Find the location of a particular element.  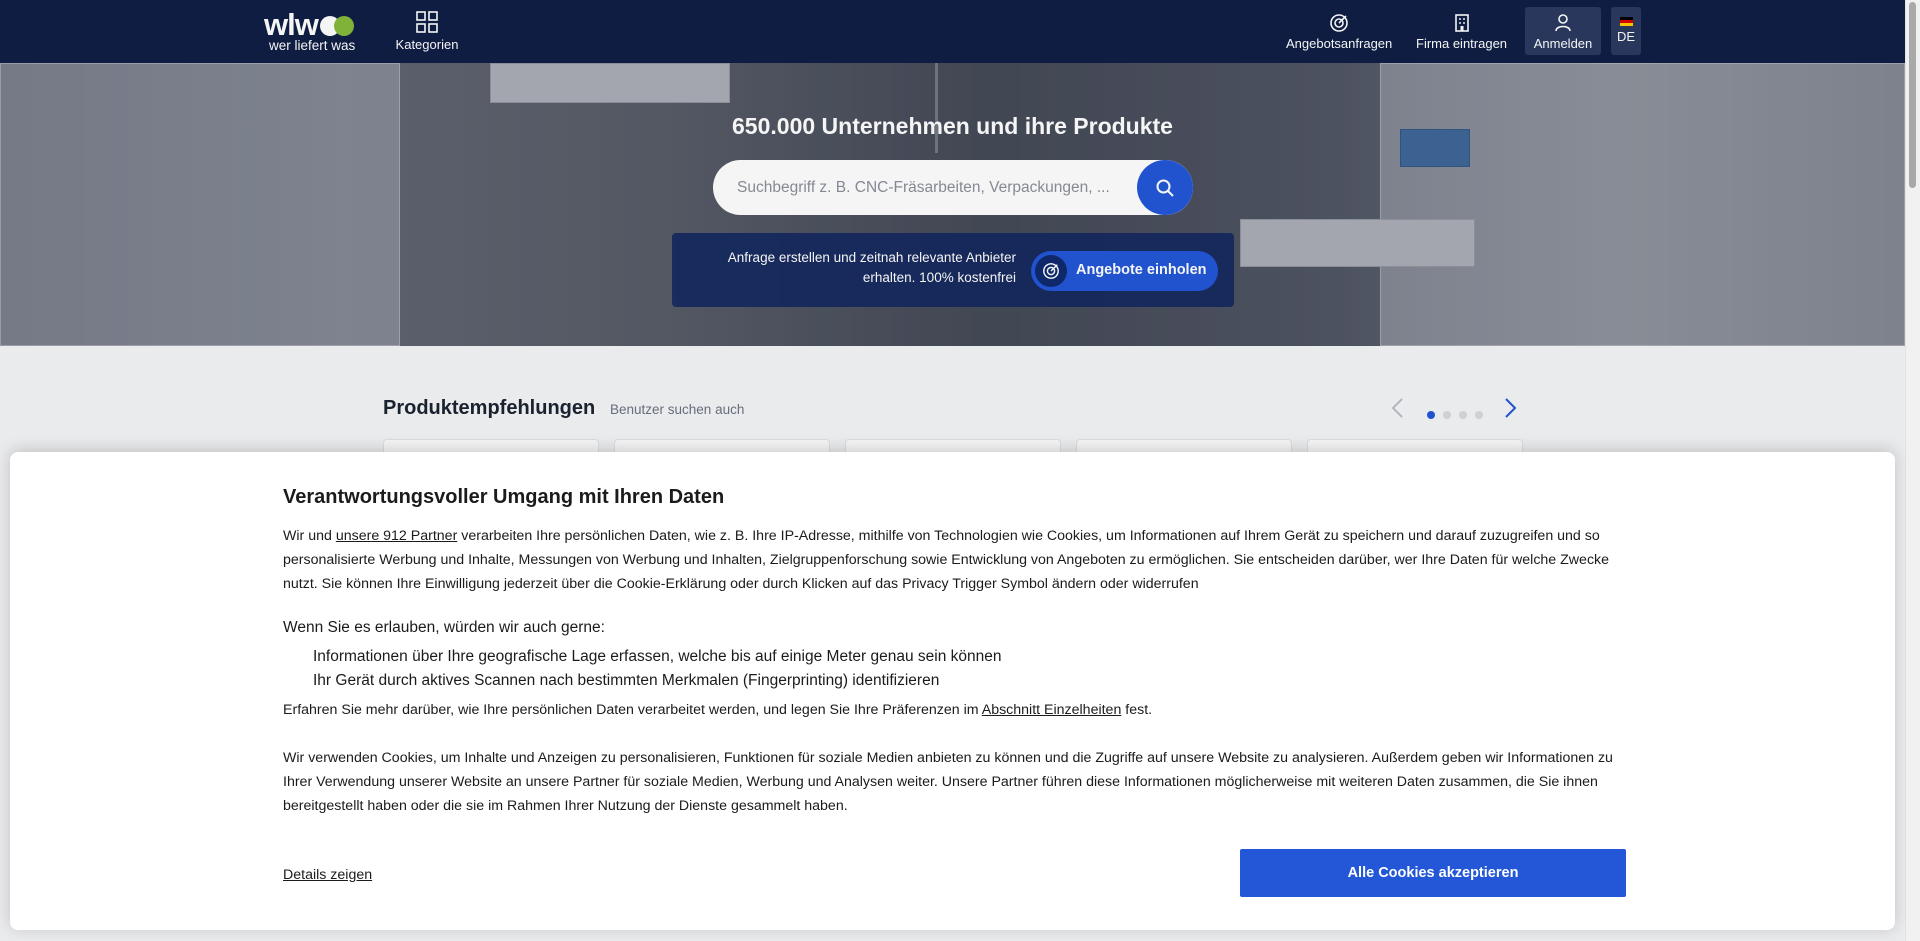

details-section-link: Abschnitt Einzelheiten is located at coordinates (1052, 710).